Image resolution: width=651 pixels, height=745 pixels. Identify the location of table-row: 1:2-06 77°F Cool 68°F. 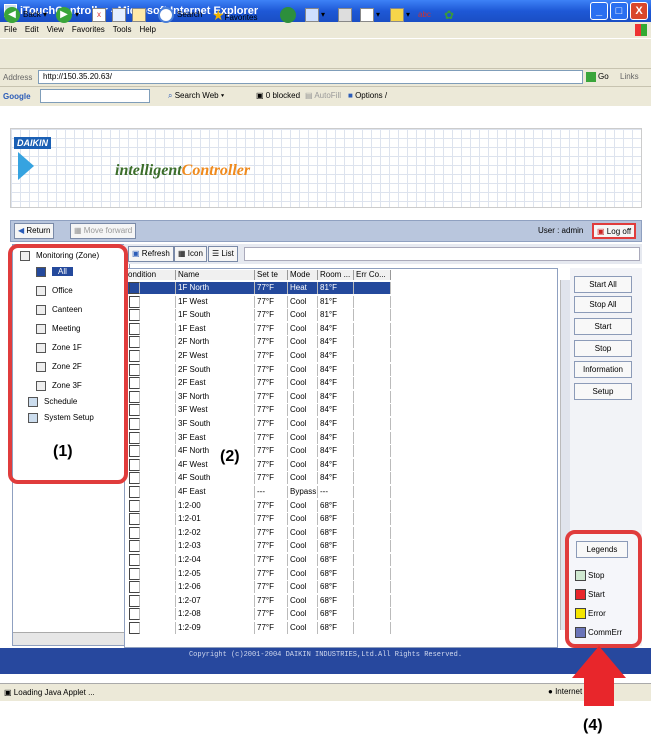
(341, 587).